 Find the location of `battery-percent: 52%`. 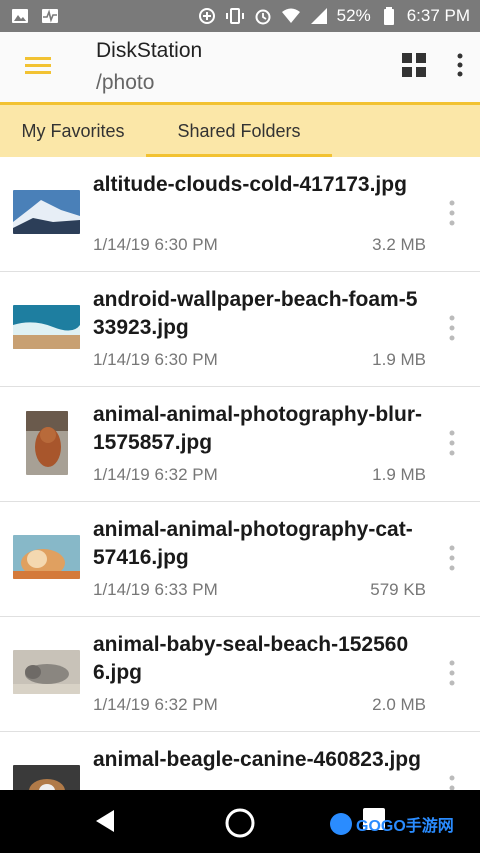

battery-percent: 52% is located at coordinates (353, 15).